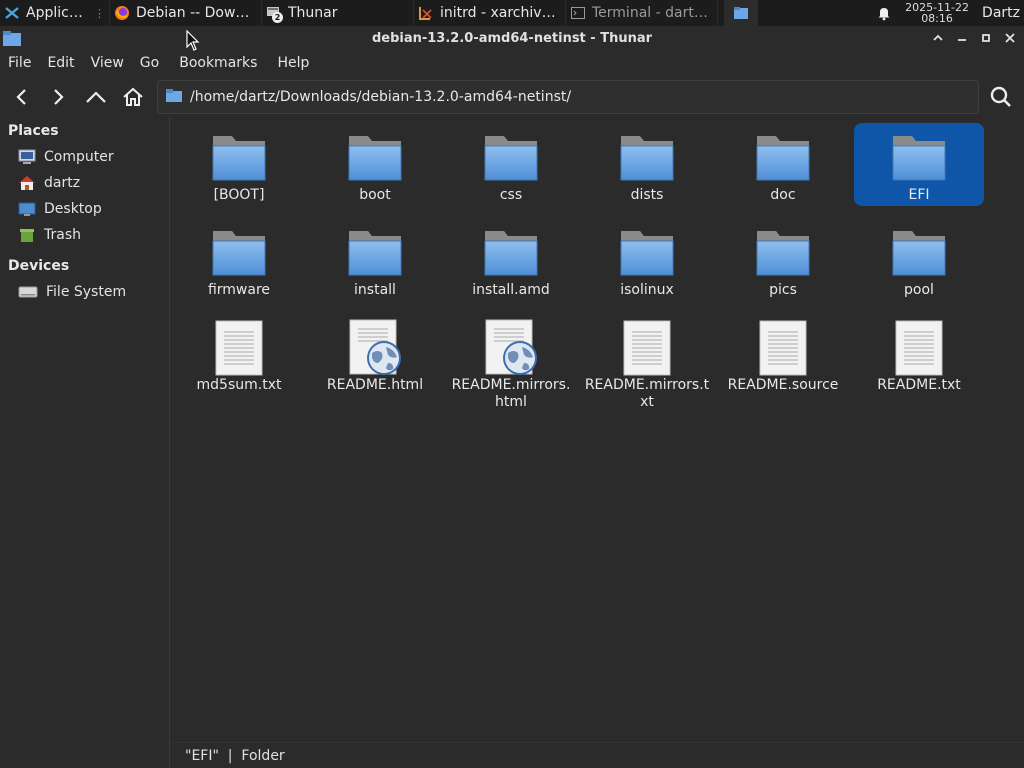  I want to click on menu-view: View, so click(107, 63).